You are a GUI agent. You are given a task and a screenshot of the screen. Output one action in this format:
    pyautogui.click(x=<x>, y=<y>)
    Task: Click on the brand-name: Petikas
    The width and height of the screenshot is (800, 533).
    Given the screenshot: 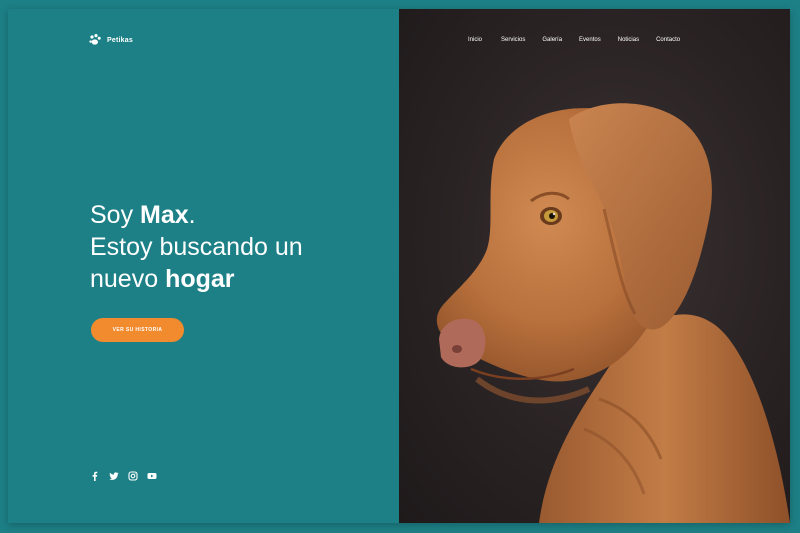 What is the action you would take?
    pyautogui.click(x=120, y=40)
    